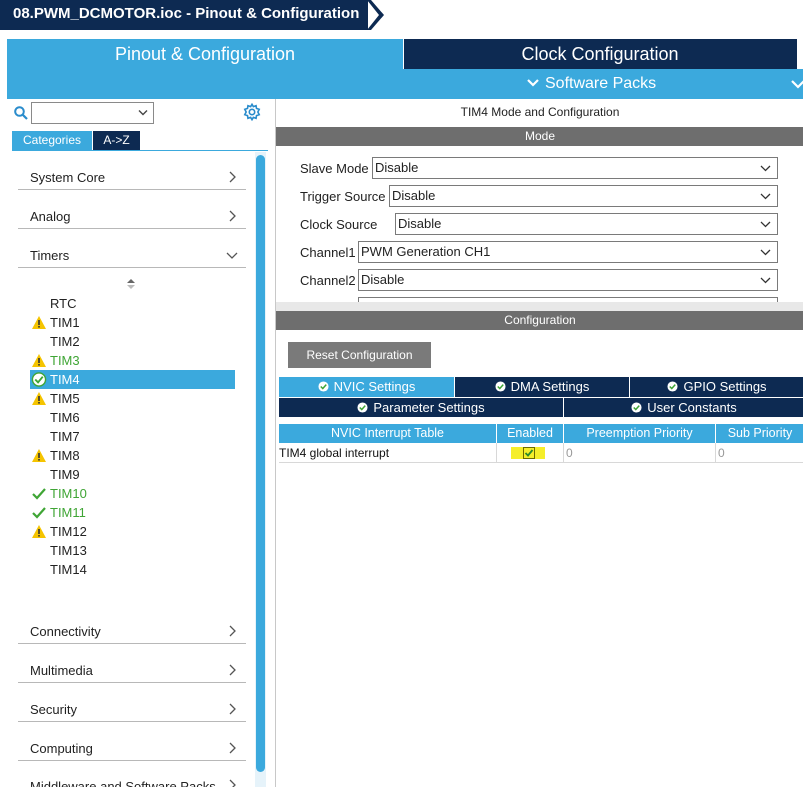  What do you see at coordinates (388, 433) in the screenshot?
I see `column-header-interrupt-table: NVIC Interrupt Table` at bounding box center [388, 433].